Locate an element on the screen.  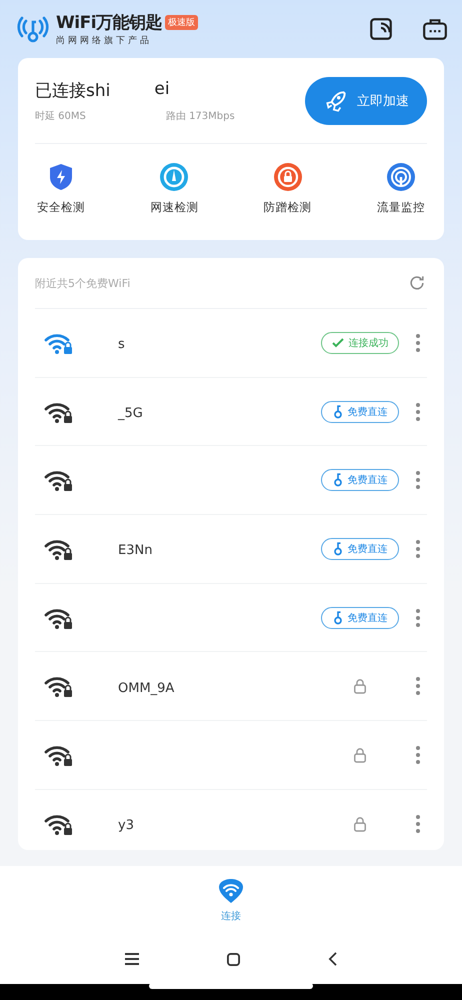
home-icon is located at coordinates (233, 959).